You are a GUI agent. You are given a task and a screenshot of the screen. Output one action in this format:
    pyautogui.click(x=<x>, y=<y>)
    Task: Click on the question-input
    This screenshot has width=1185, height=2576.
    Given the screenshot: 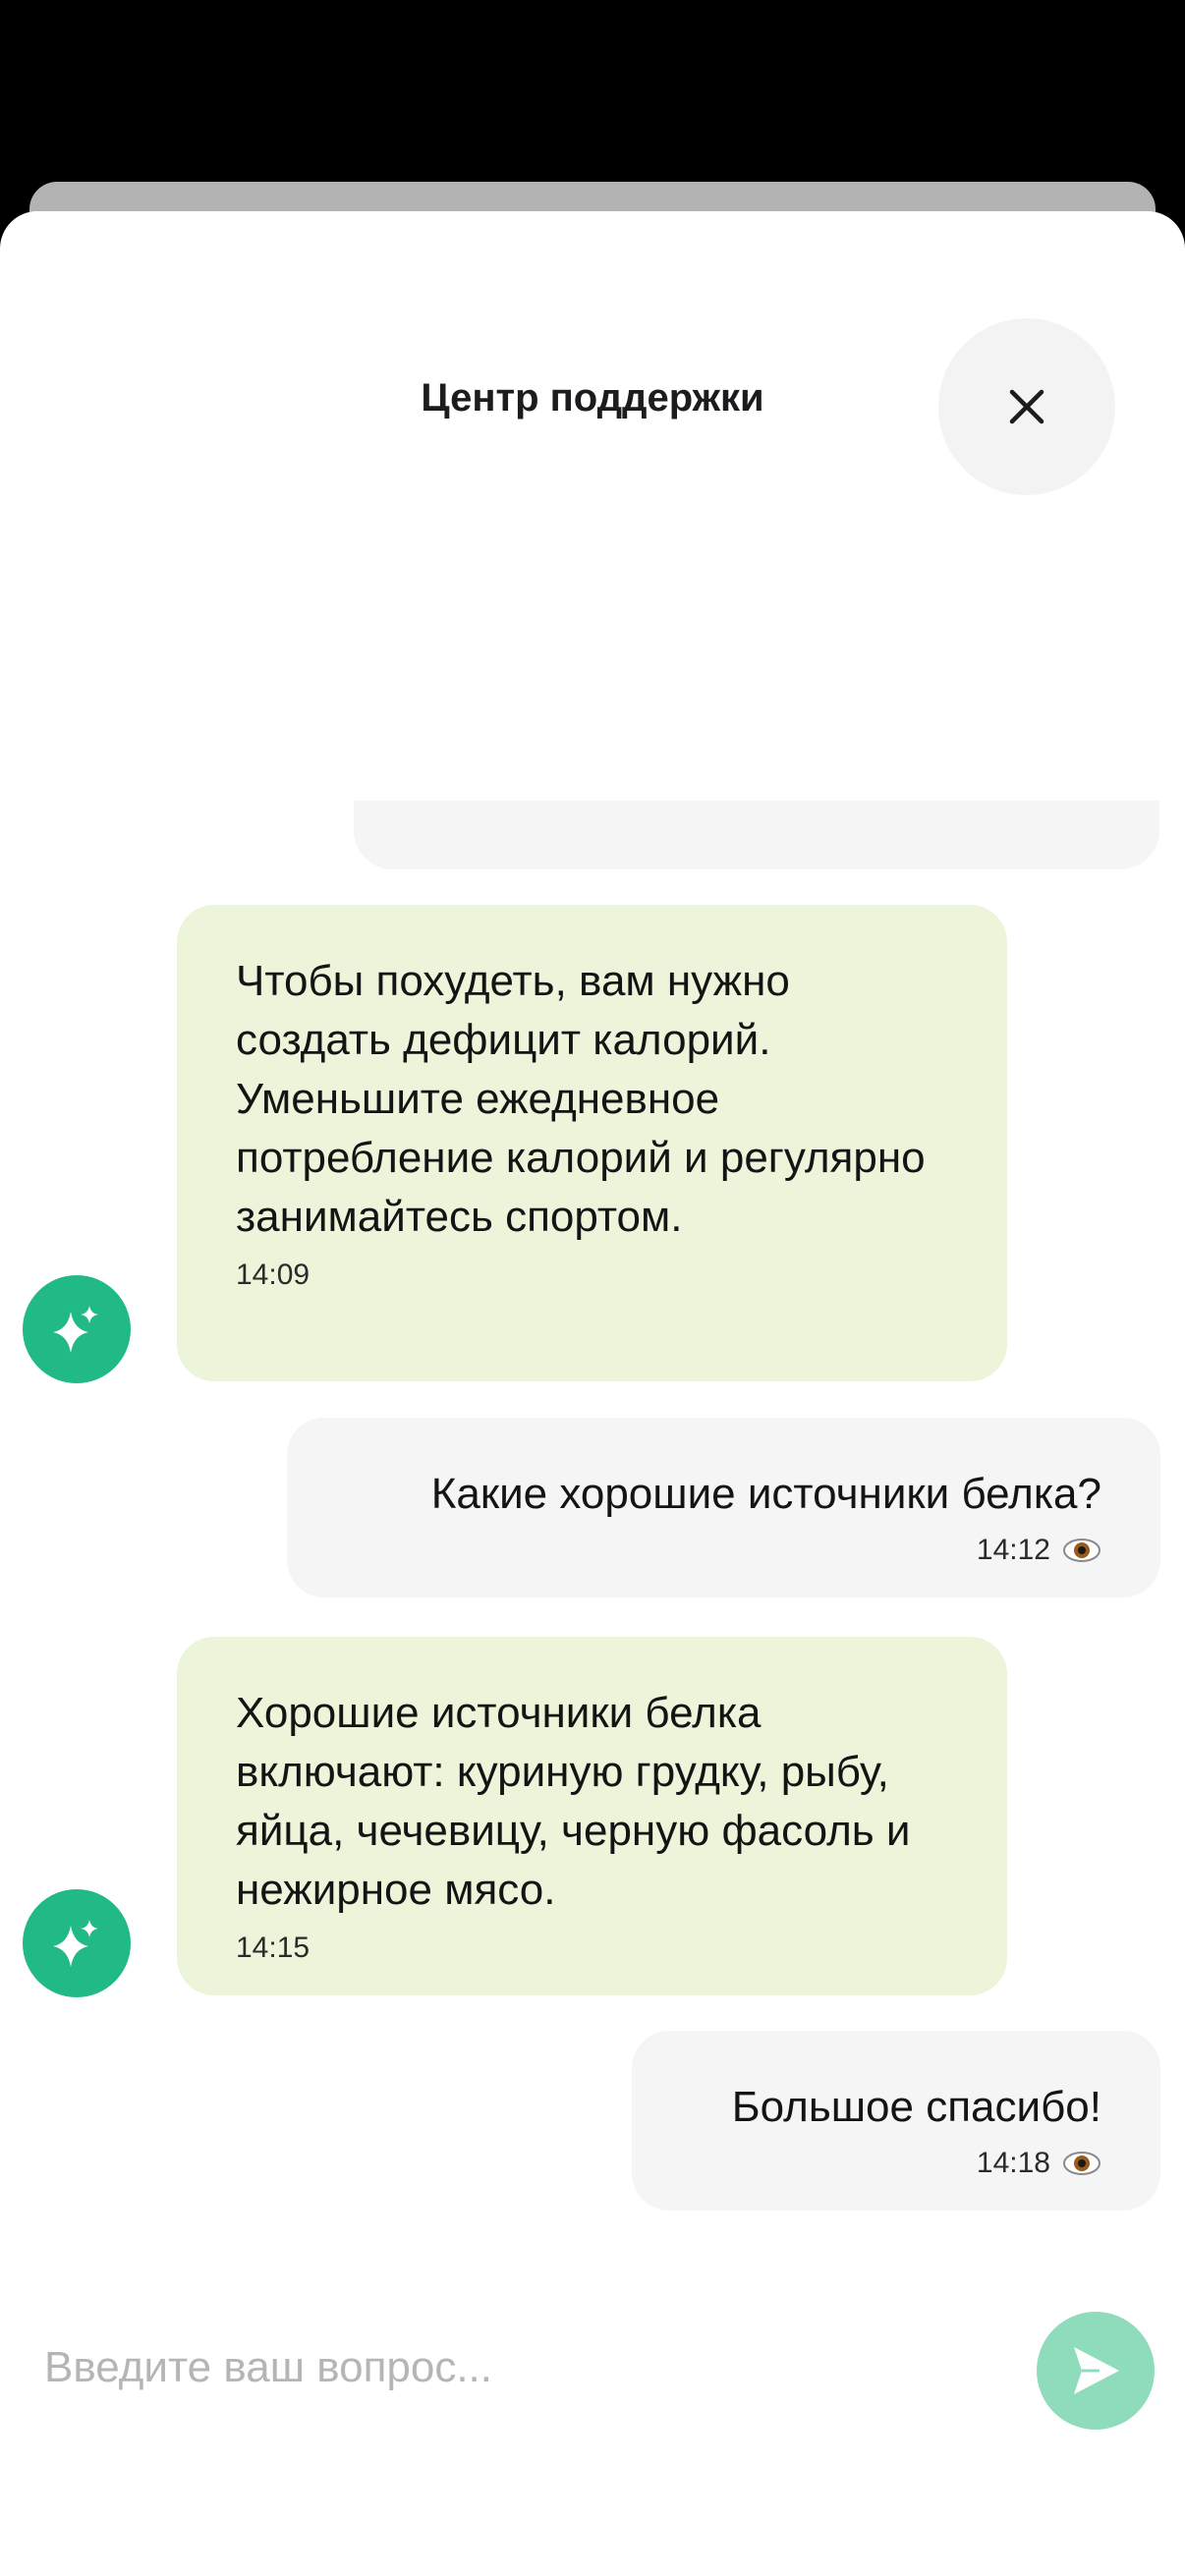 What is the action you would take?
    pyautogui.click(x=516, y=2367)
    